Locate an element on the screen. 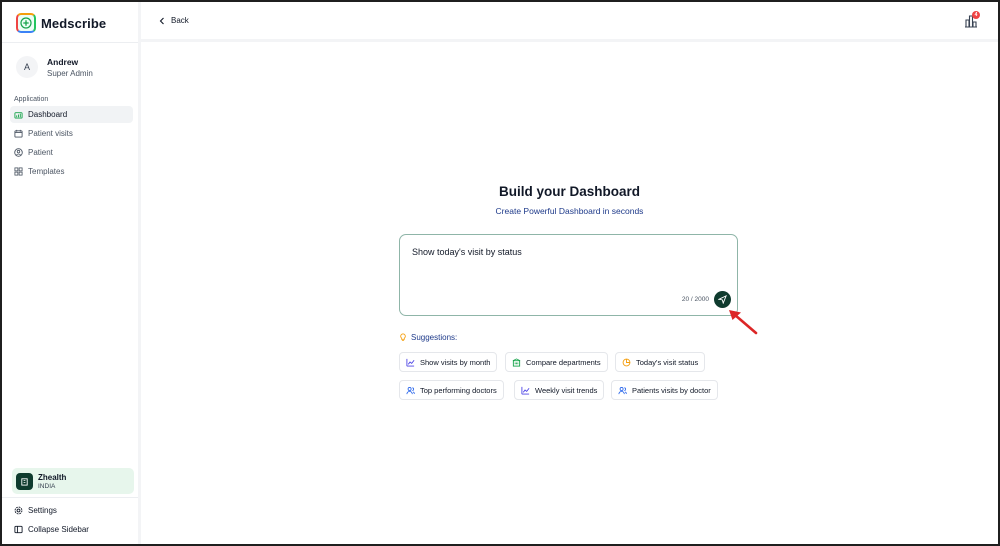 This screenshot has height=546, width=1000. calendar-icon is located at coordinates (18, 133).